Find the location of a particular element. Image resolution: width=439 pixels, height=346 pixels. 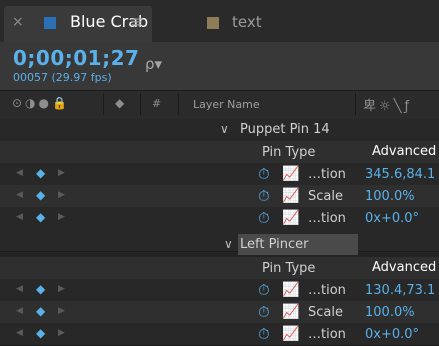

group-name: Puppet Pin 14 is located at coordinates (285, 129).